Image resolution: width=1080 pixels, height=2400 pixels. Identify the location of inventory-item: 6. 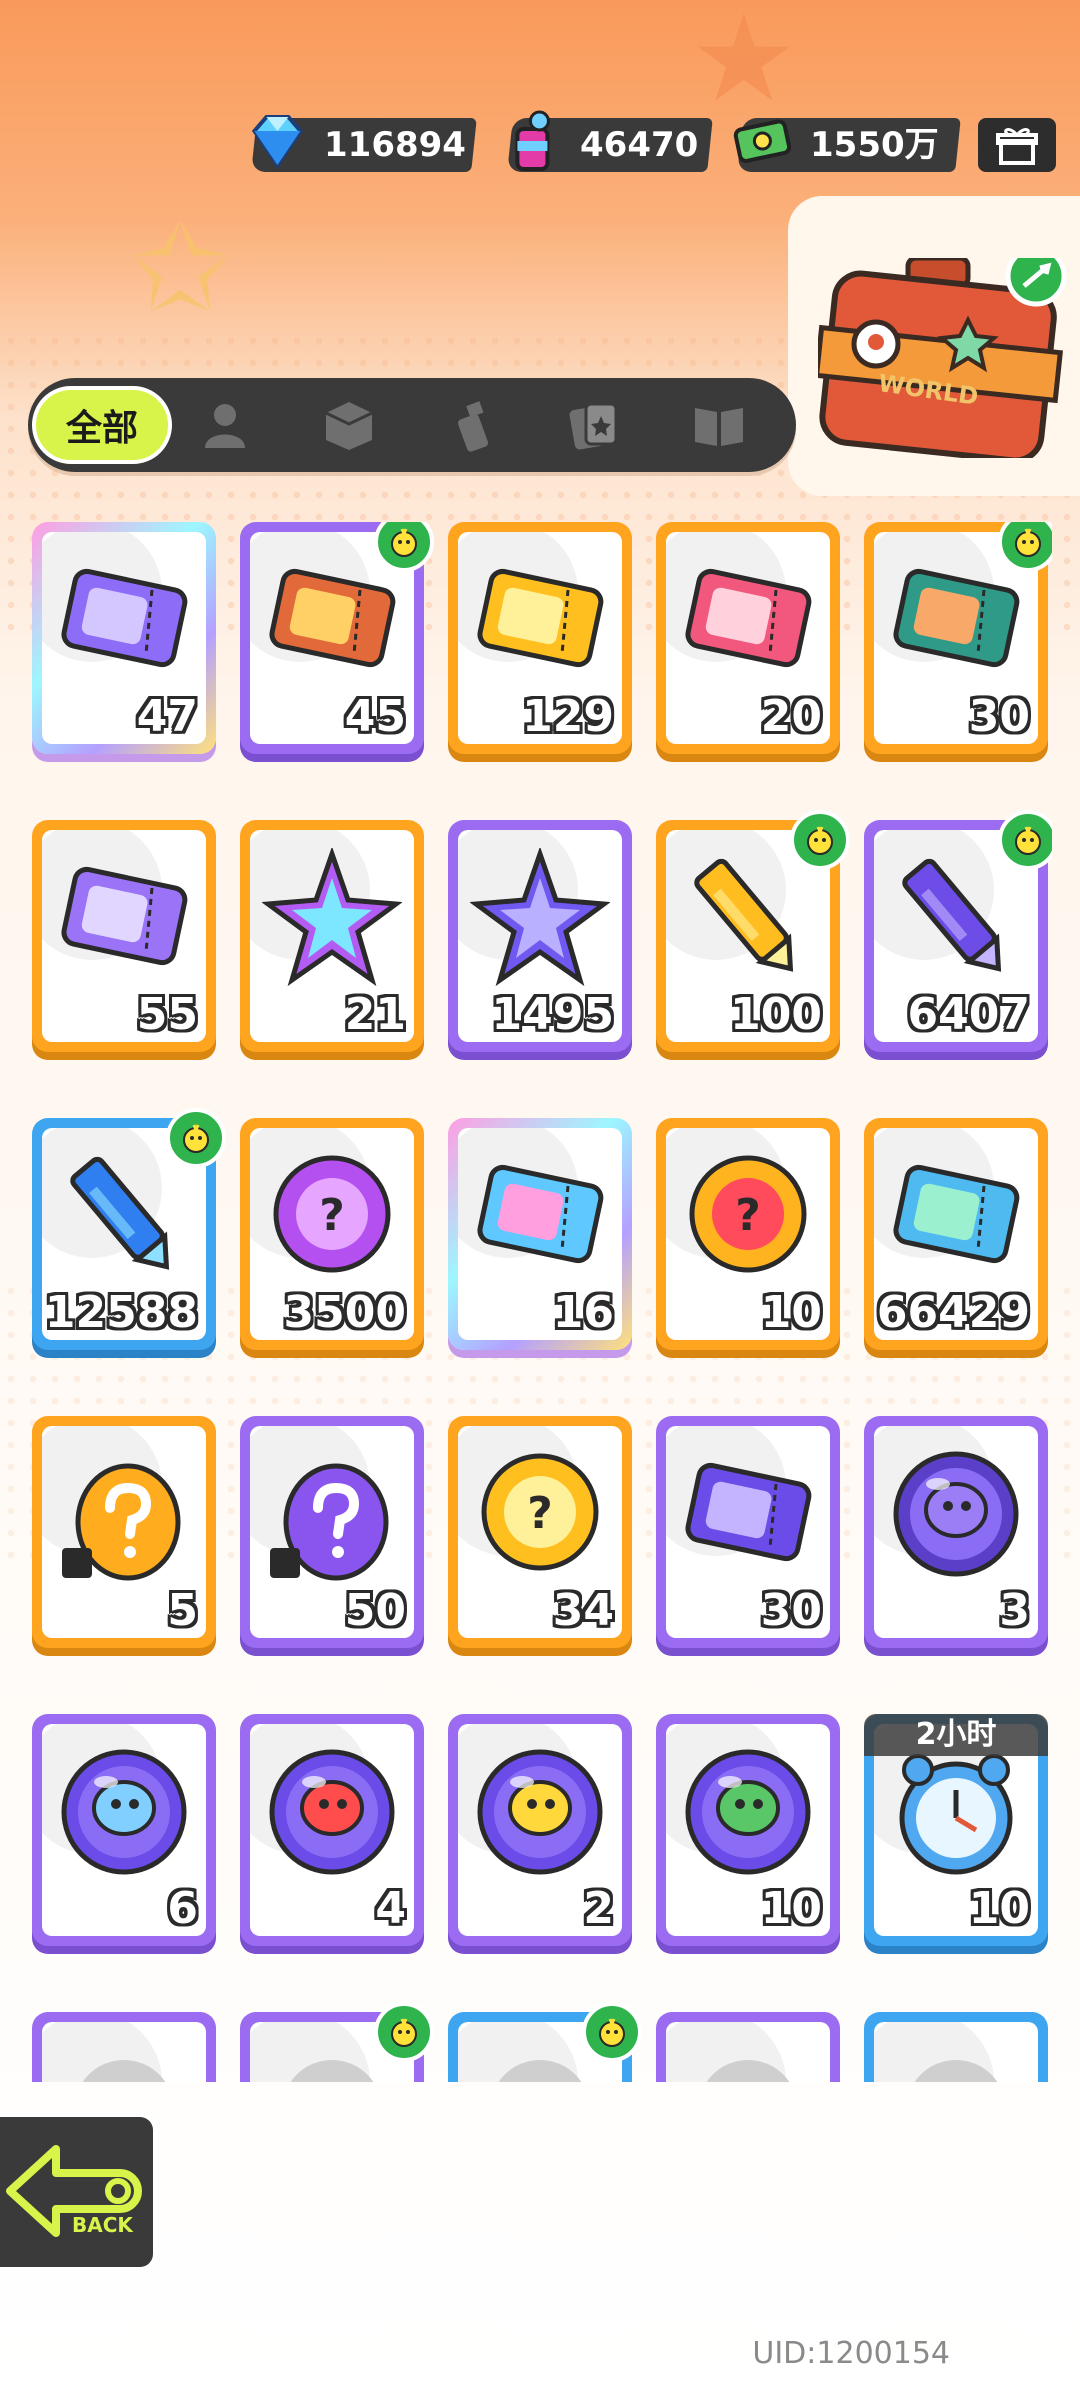
(124, 1830).